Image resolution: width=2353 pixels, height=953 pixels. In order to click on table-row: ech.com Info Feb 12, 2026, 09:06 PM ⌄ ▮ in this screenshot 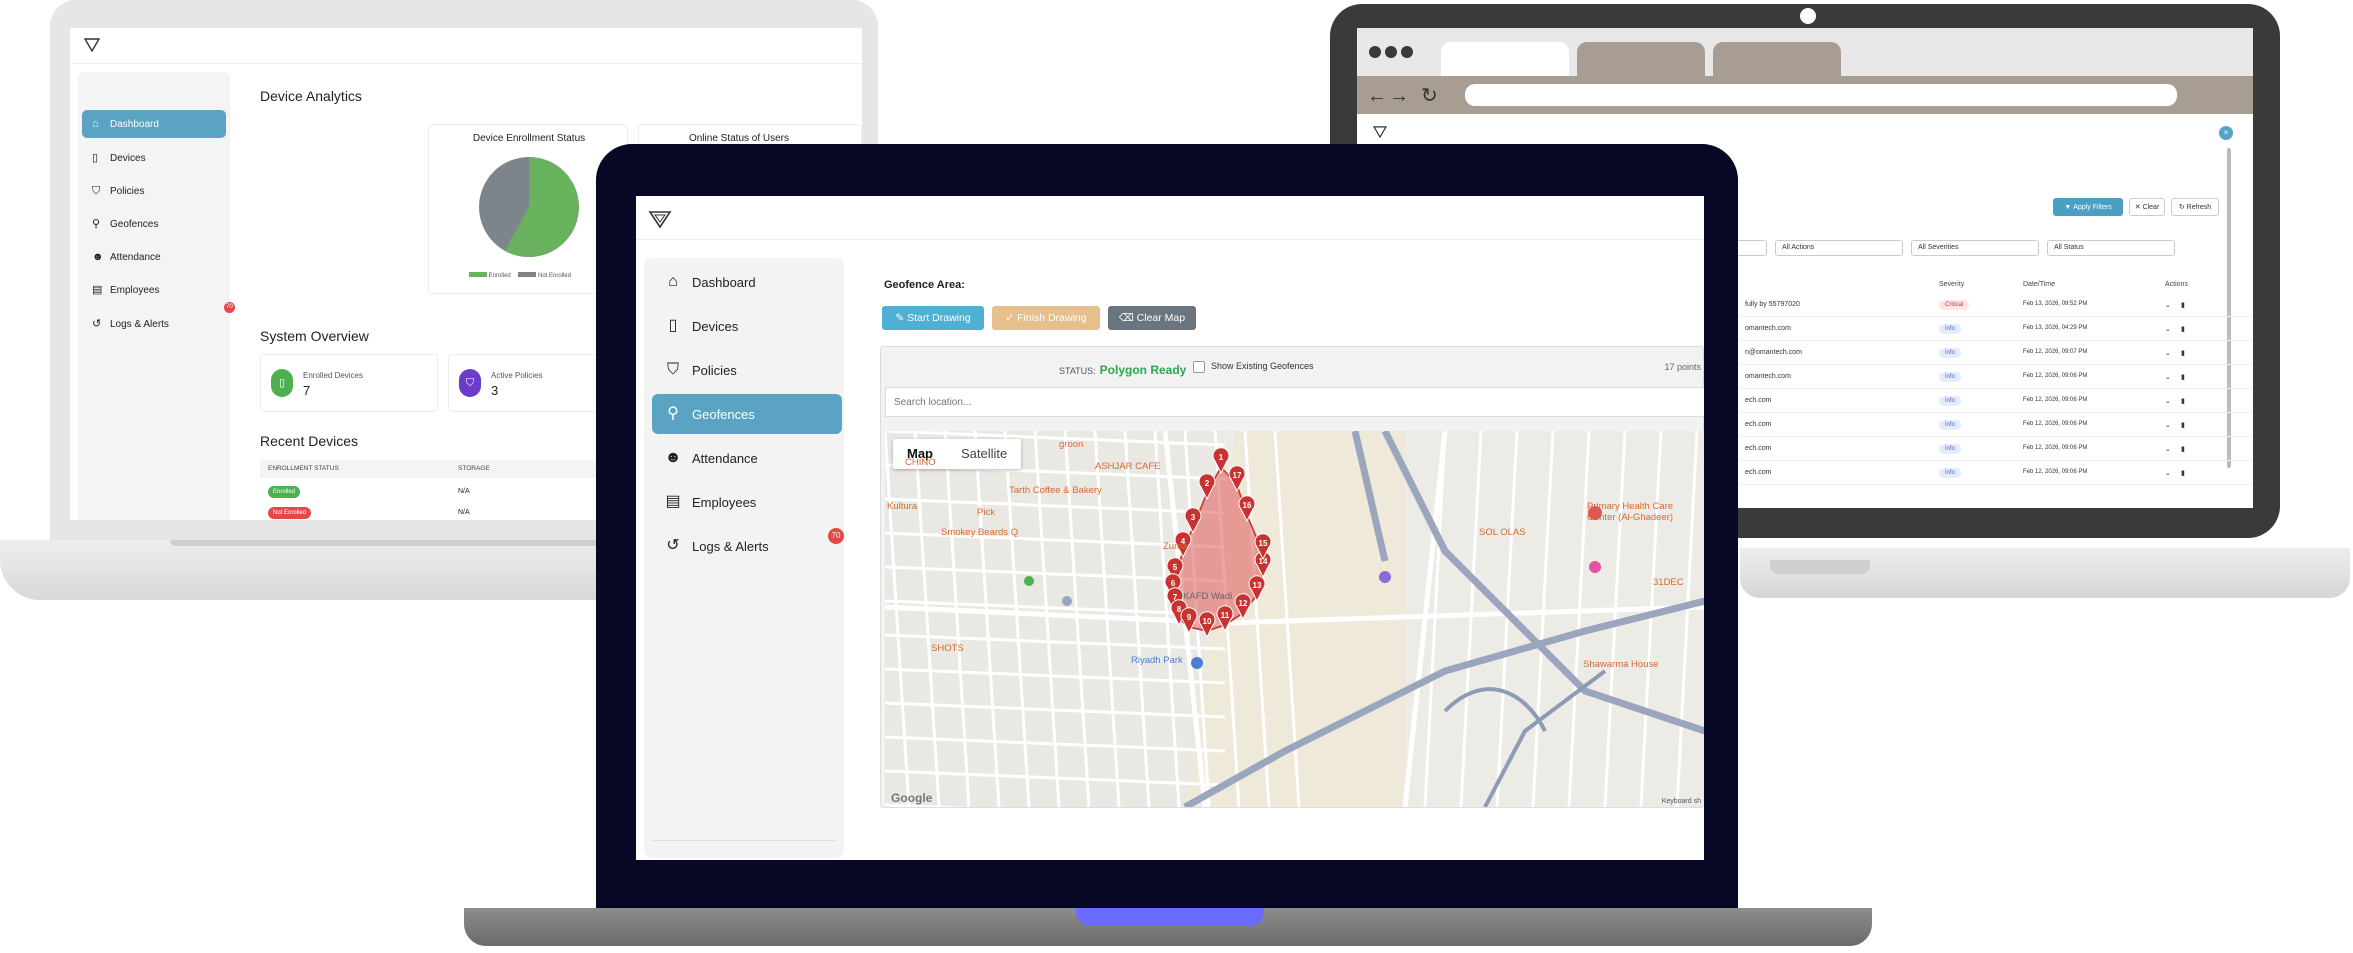, I will do `click(1995, 449)`.